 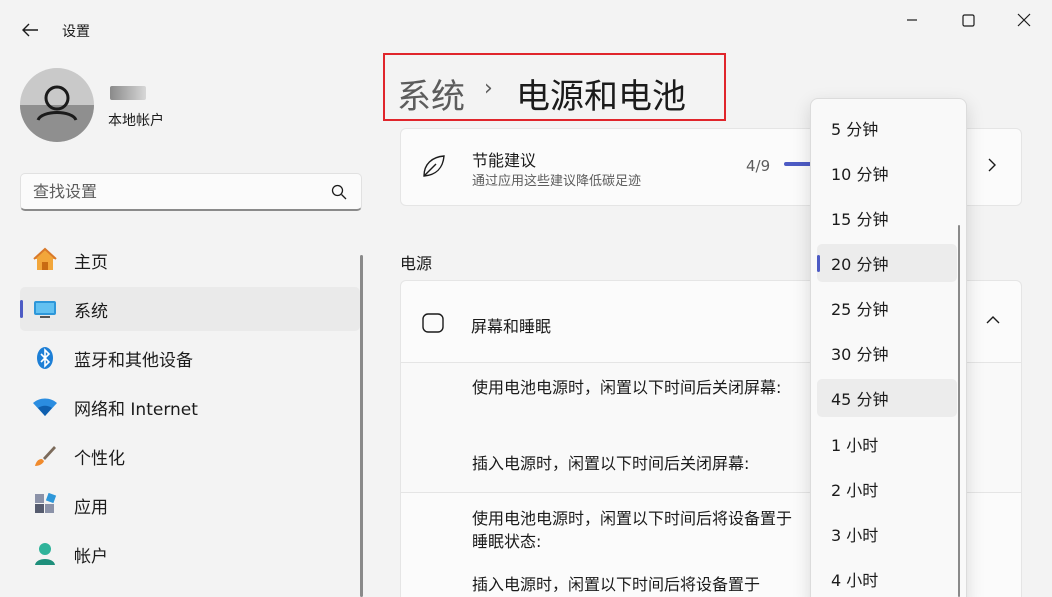 I want to click on close-button, so click(x=1024, y=20).